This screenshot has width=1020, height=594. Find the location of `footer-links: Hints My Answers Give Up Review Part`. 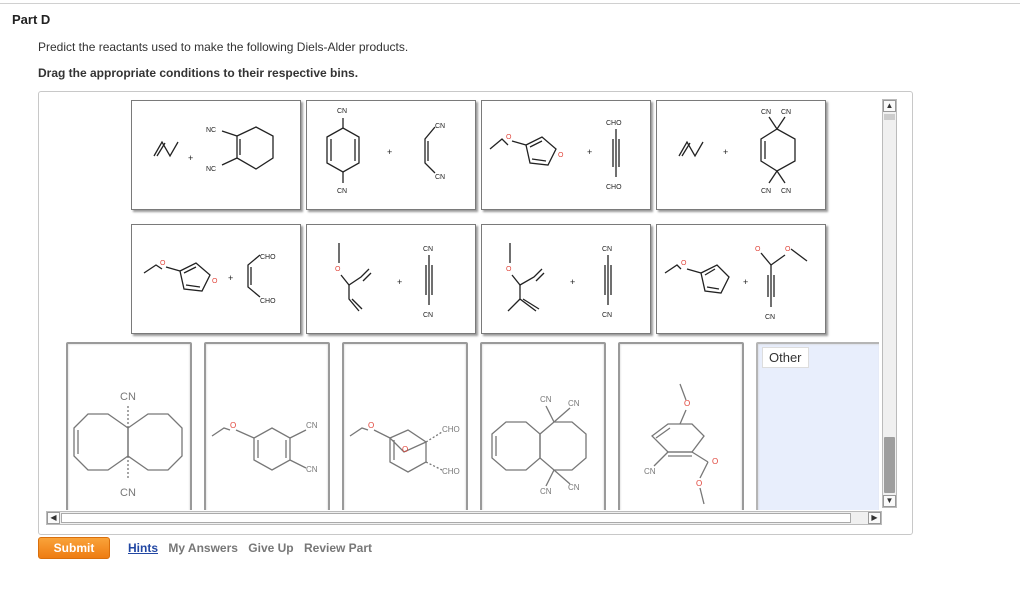

footer-links: Hints My Answers Give Up Review Part is located at coordinates (253, 548).